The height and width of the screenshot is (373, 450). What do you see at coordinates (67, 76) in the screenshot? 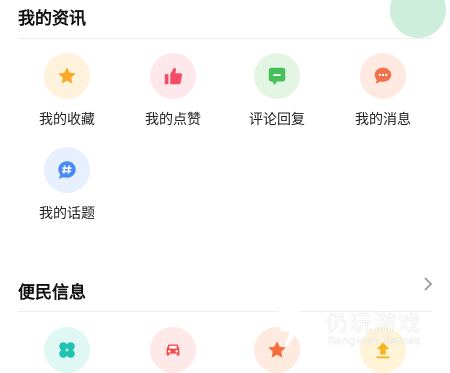
I see `star-icon` at bounding box center [67, 76].